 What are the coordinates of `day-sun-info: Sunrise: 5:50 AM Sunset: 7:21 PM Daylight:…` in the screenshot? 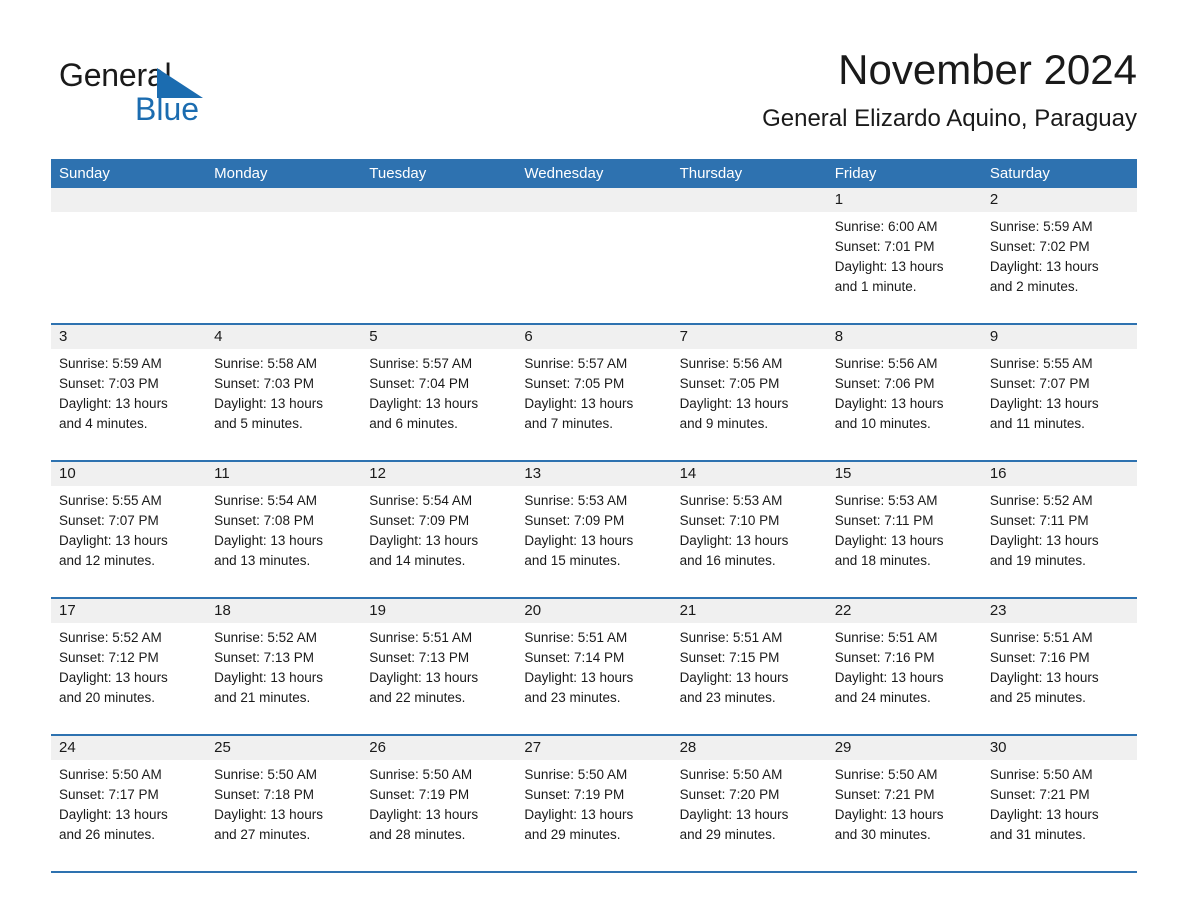 It's located at (1059, 802).